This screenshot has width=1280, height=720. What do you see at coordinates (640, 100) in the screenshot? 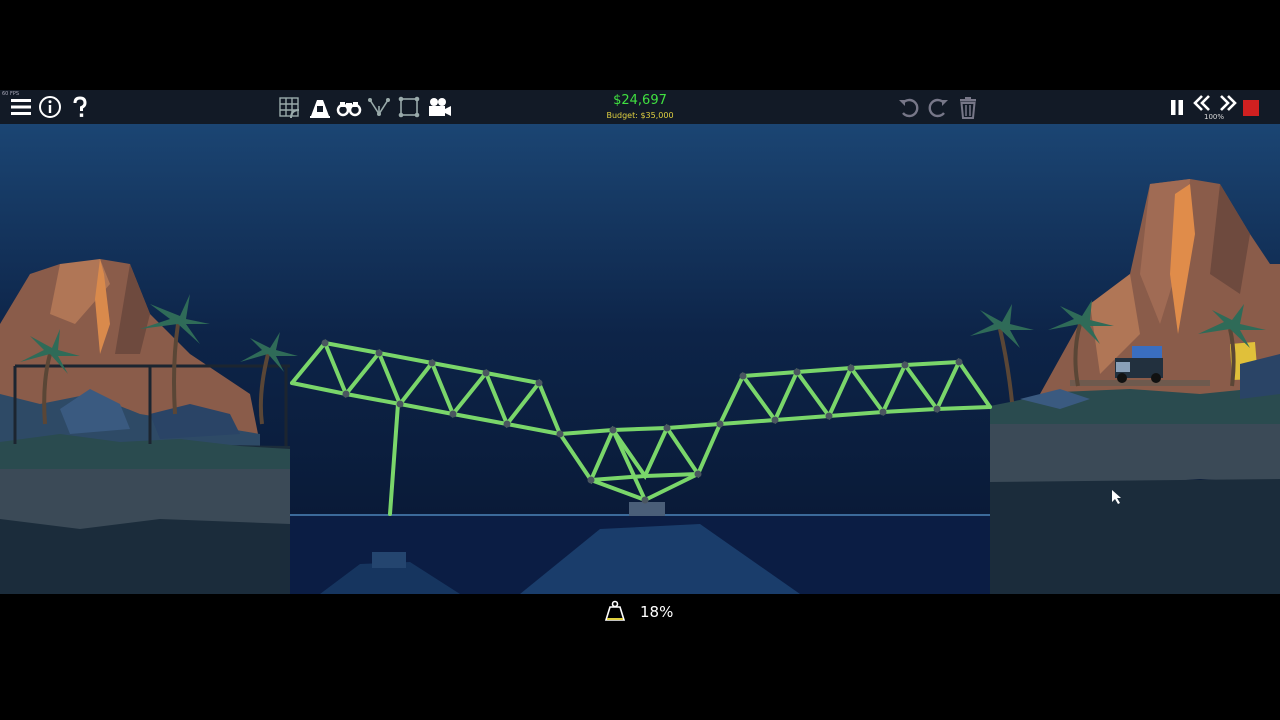
I see `money-remaining: $24,697` at bounding box center [640, 100].